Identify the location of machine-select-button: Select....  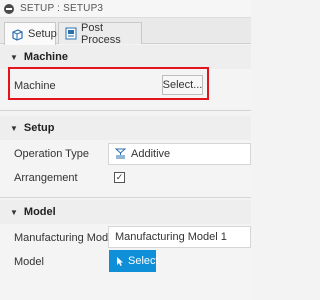
(182, 85).